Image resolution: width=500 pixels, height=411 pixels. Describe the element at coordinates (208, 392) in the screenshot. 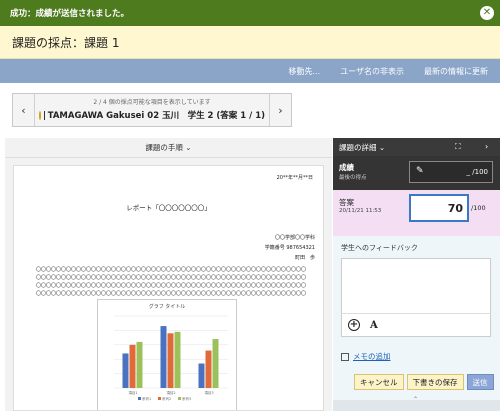

I see `x-tick-label: 項目3` at that location.